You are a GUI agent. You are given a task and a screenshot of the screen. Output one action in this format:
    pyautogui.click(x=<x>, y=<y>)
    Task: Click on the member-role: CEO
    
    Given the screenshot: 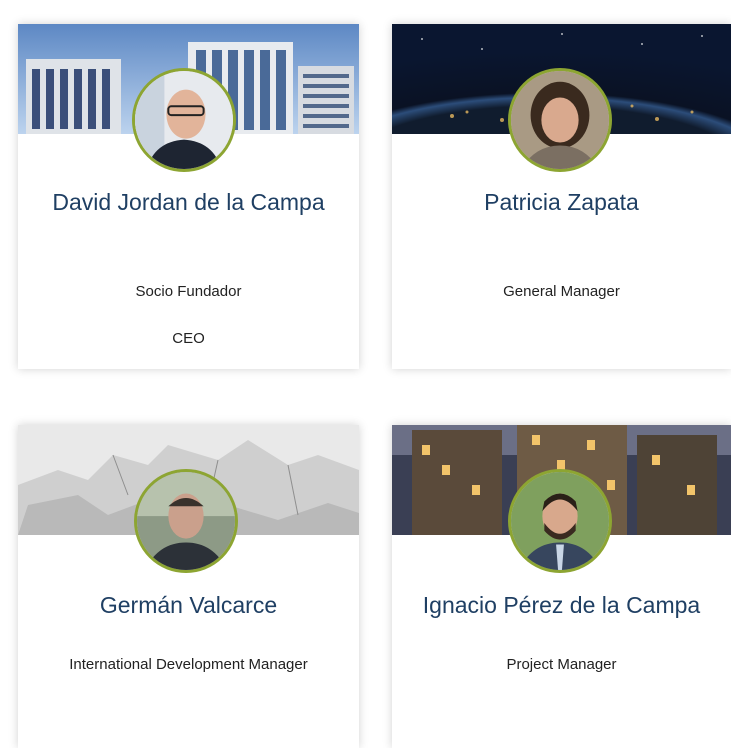 What is the action you would take?
    pyautogui.click(x=188, y=338)
    